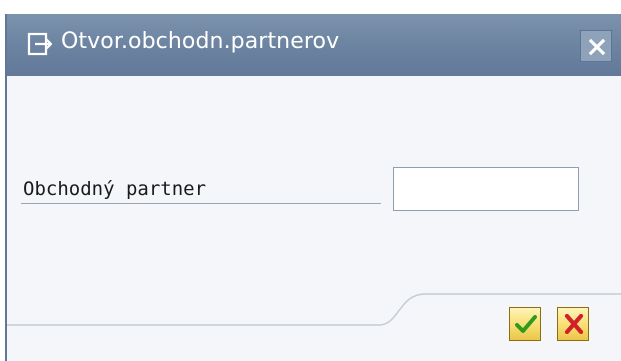 The width and height of the screenshot is (621, 361). What do you see at coordinates (40, 44) in the screenshot?
I see `open-dialog-icon` at bounding box center [40, 44].